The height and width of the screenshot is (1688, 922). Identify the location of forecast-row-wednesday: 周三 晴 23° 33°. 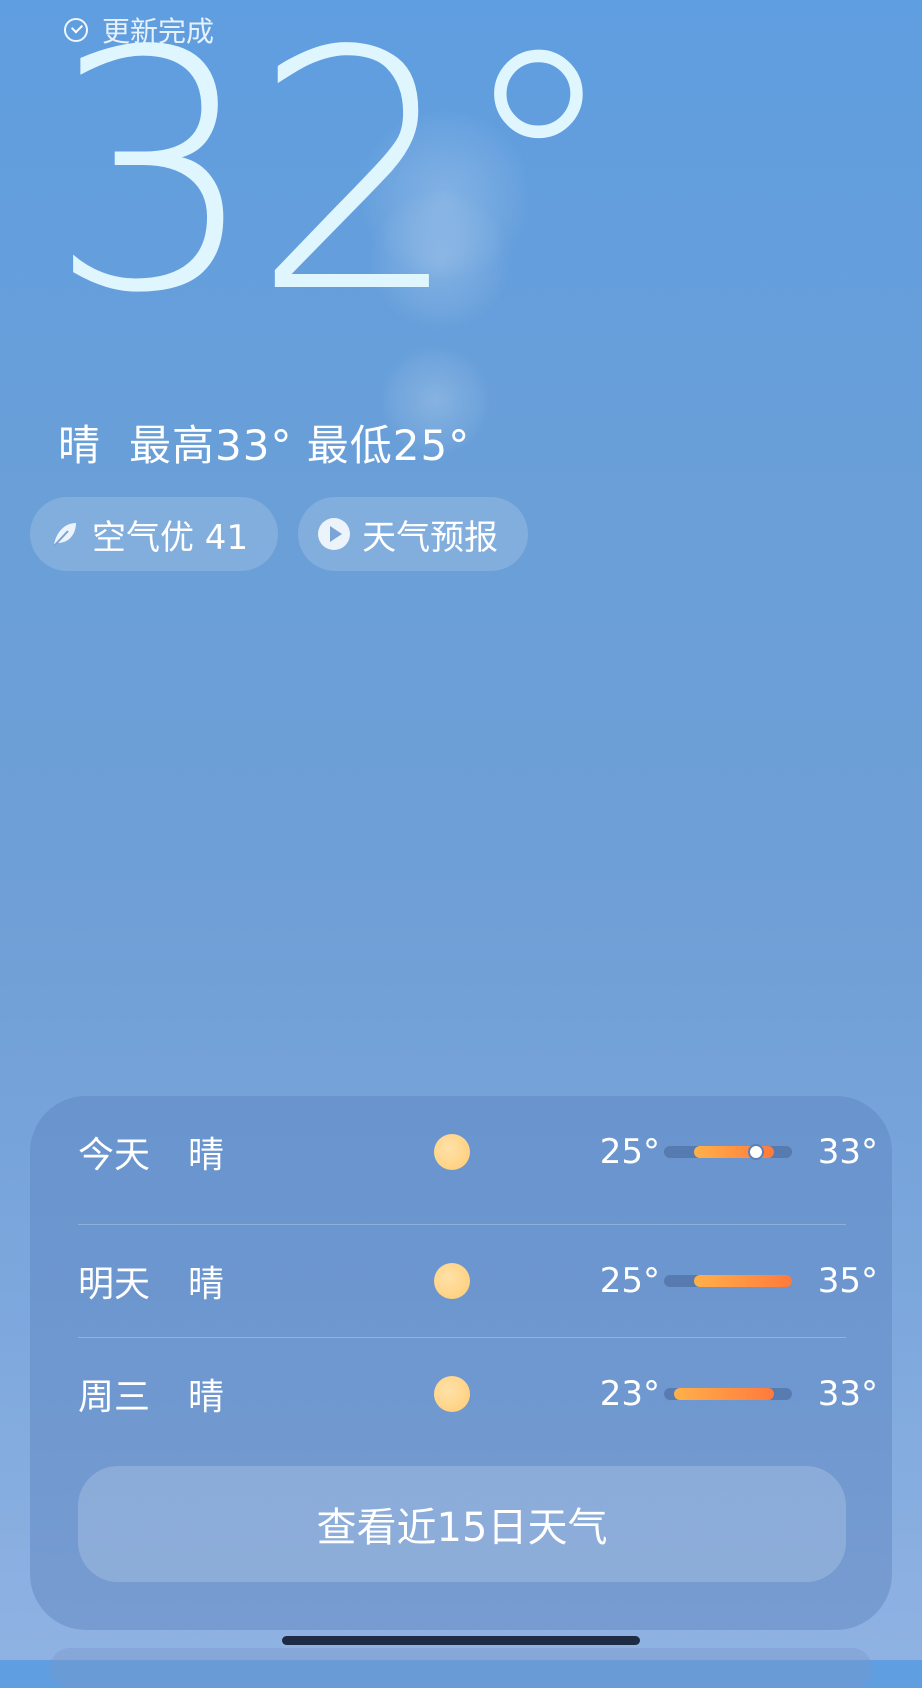
(478, 1394).